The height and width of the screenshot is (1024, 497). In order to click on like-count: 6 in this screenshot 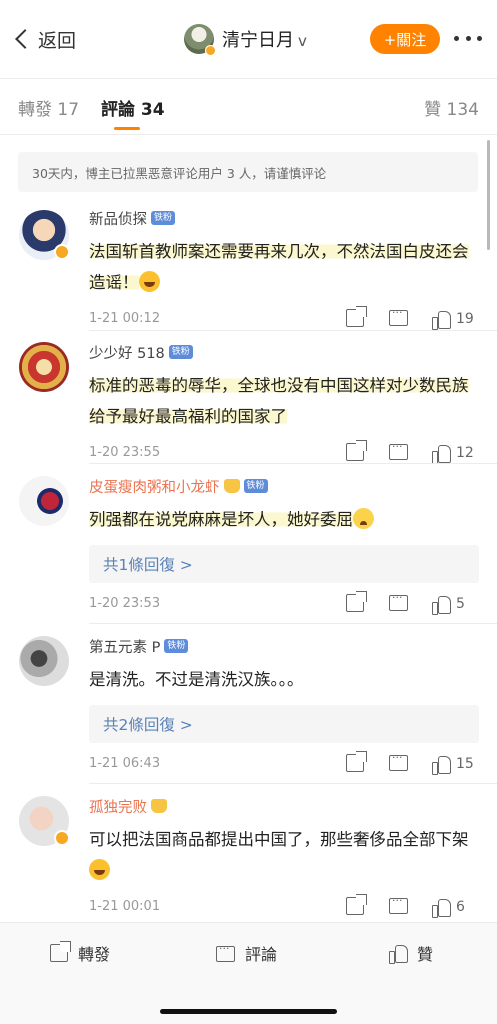, I will do `click(460, 907)`.